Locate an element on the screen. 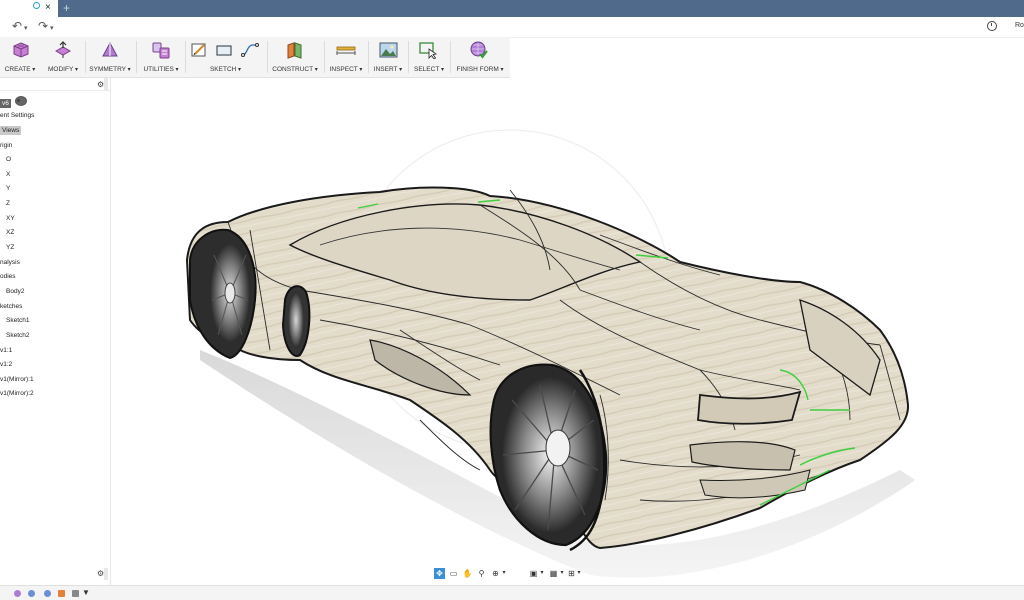 The image size is (1024, 600). zoom-icon: ⚲ is located at coordinates (481, 573).